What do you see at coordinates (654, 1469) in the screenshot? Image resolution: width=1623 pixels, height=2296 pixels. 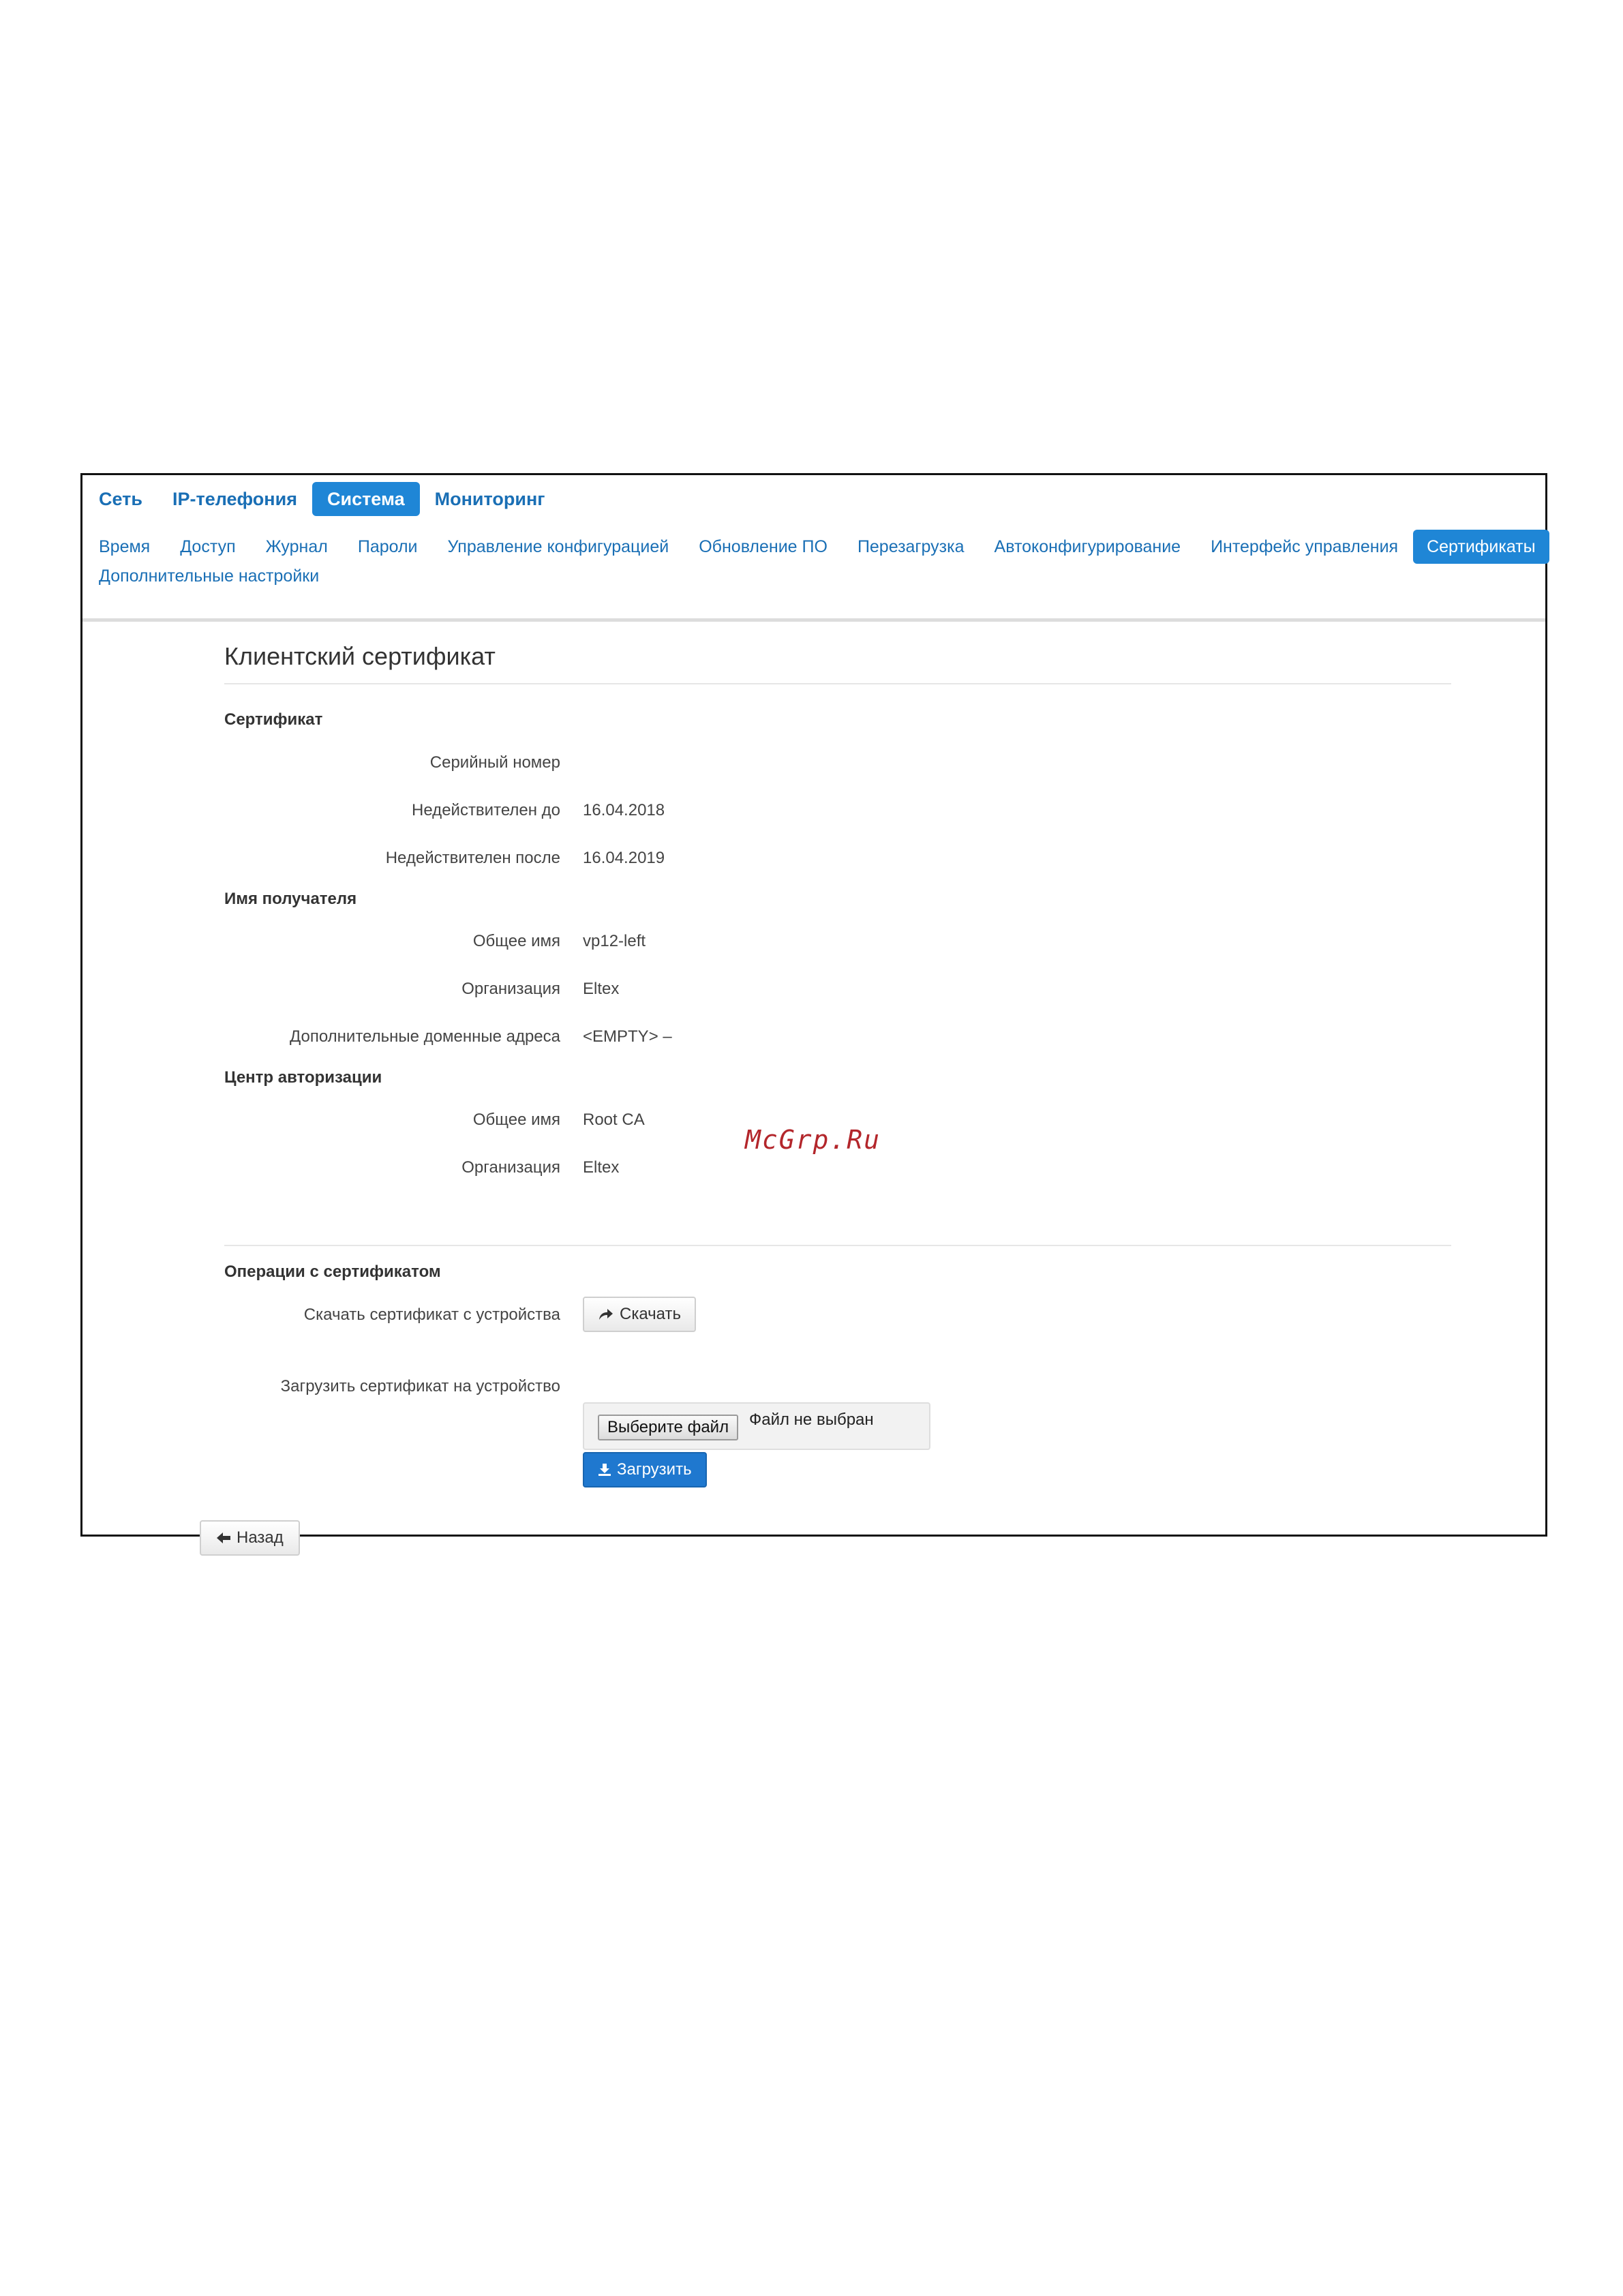 I see `upload-button-label: Загрузить` at bounding box center [654, 1469].